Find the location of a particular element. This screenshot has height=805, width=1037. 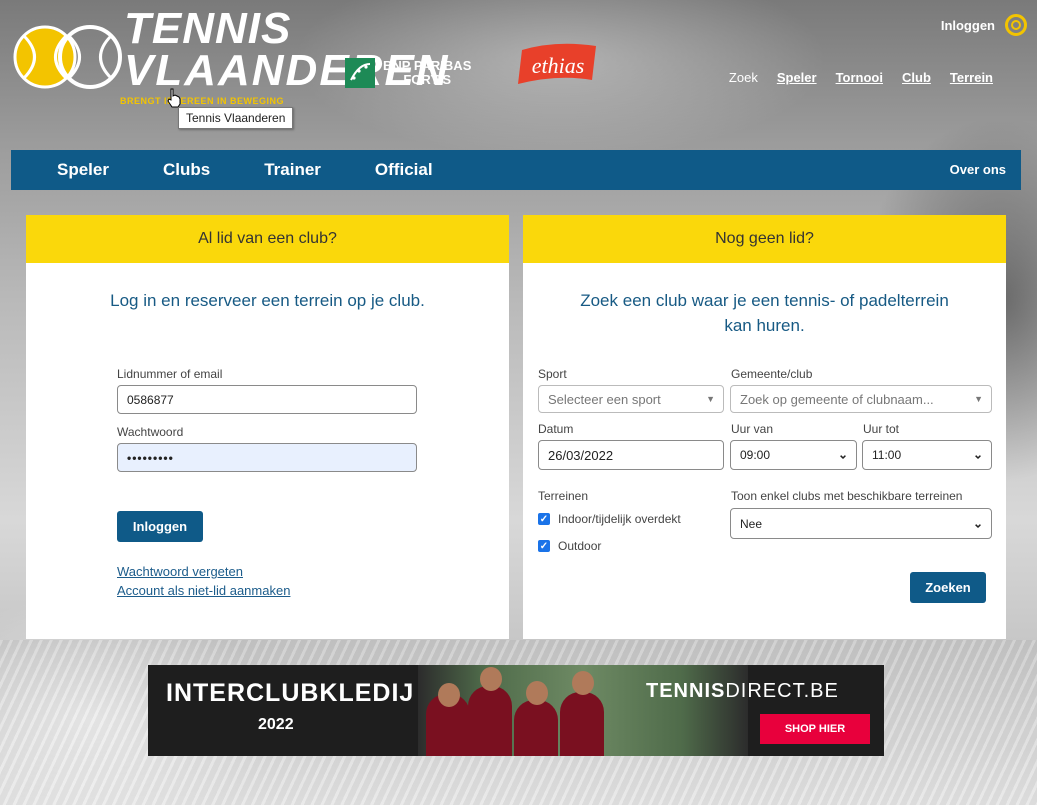

sport-placeholder: Selecteer een sport is located at coordinates (604, 399).